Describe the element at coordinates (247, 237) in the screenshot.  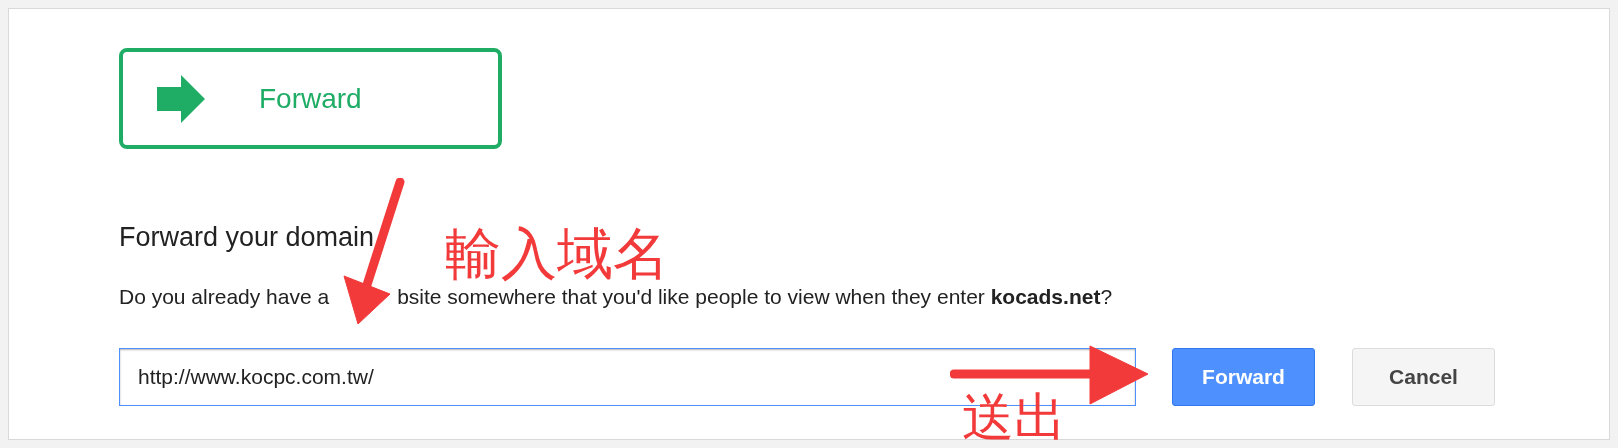
I see `section-heading: Forward your domain` at that location.